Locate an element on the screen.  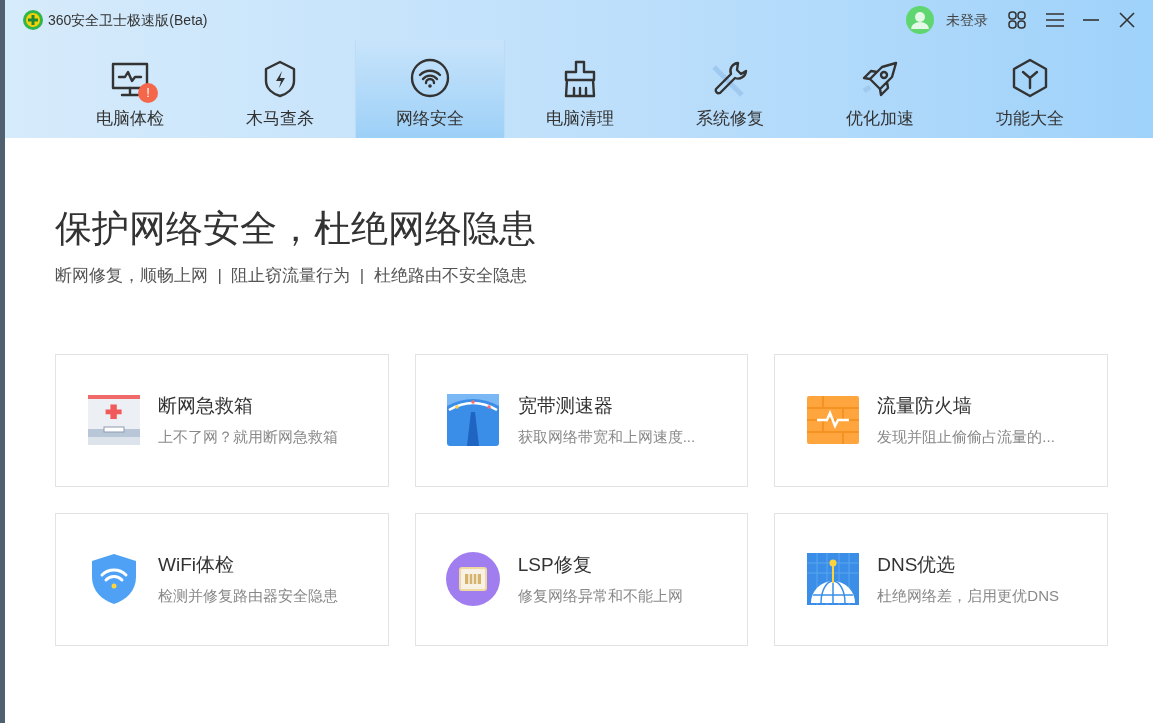
tool-description: 杜绝网络差，启用更优DNS is located at coordinates (968, 596).